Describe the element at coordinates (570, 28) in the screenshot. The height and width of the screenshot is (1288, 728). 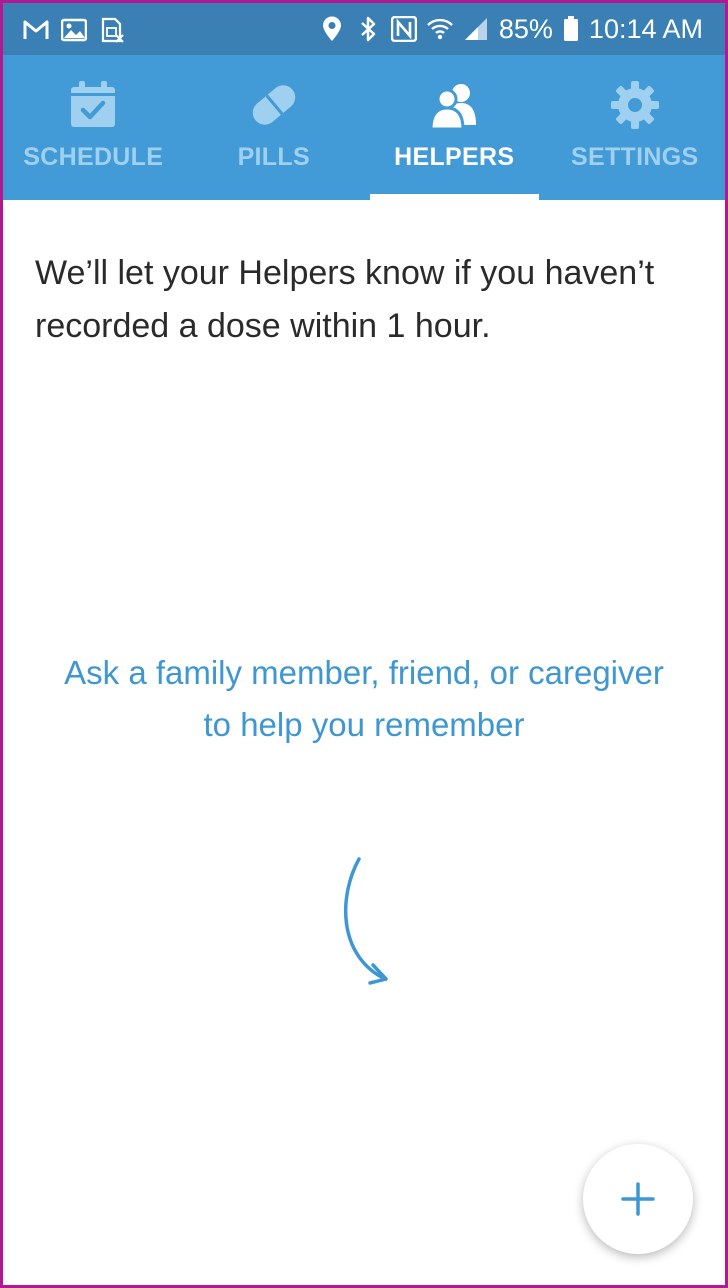
I see `battery-icon` at that location.